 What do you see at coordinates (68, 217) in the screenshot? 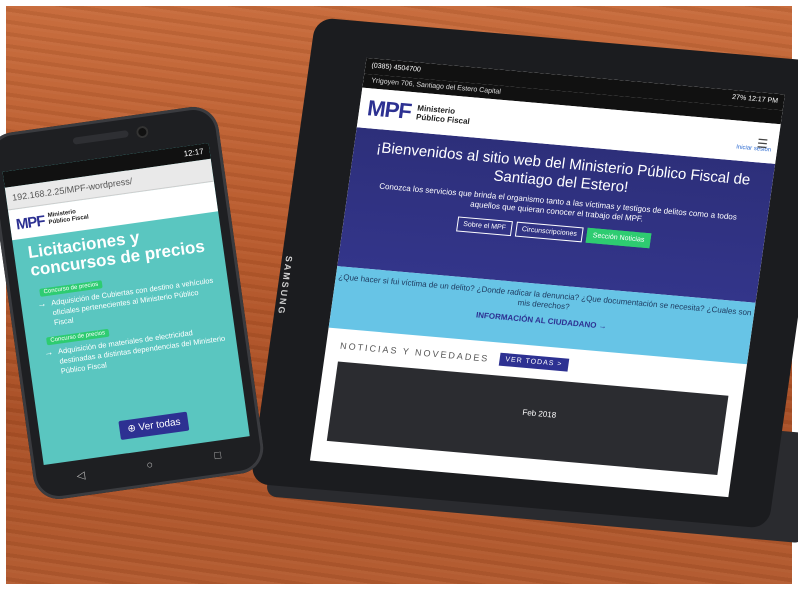
I see `phone-logo-text: Ministerio Público Fiscal` at bounding box center [68, 217].